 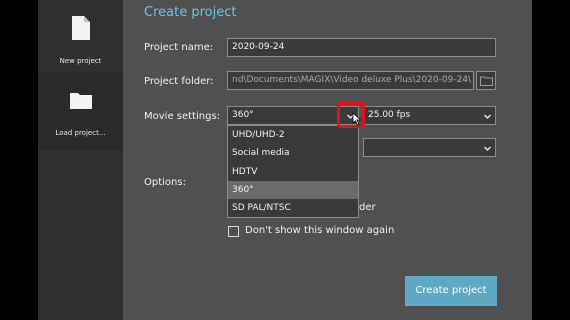 I want to click on page-title: Create project, so click(x=190, y=12).